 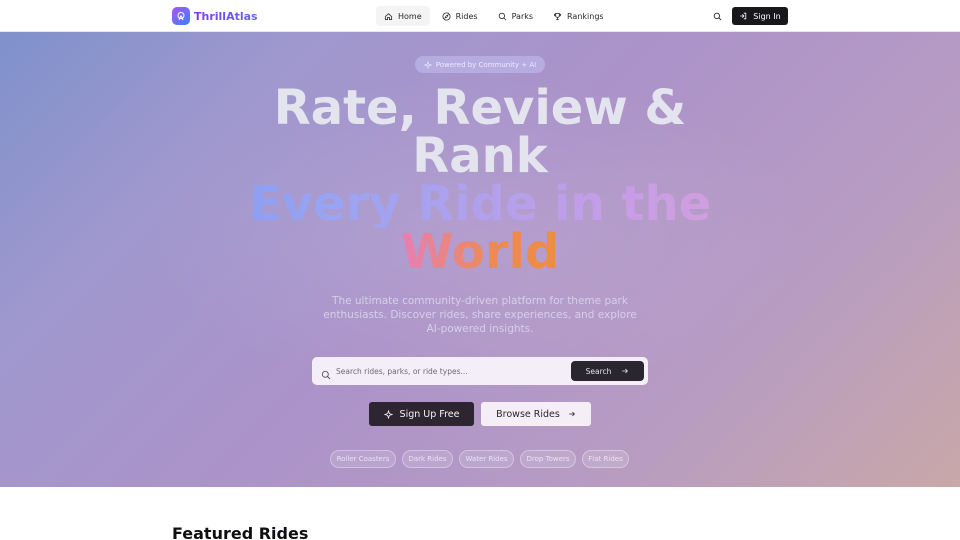 I want to click on chip-dark-rides: Dark Rides, so click(x=427, y=459).